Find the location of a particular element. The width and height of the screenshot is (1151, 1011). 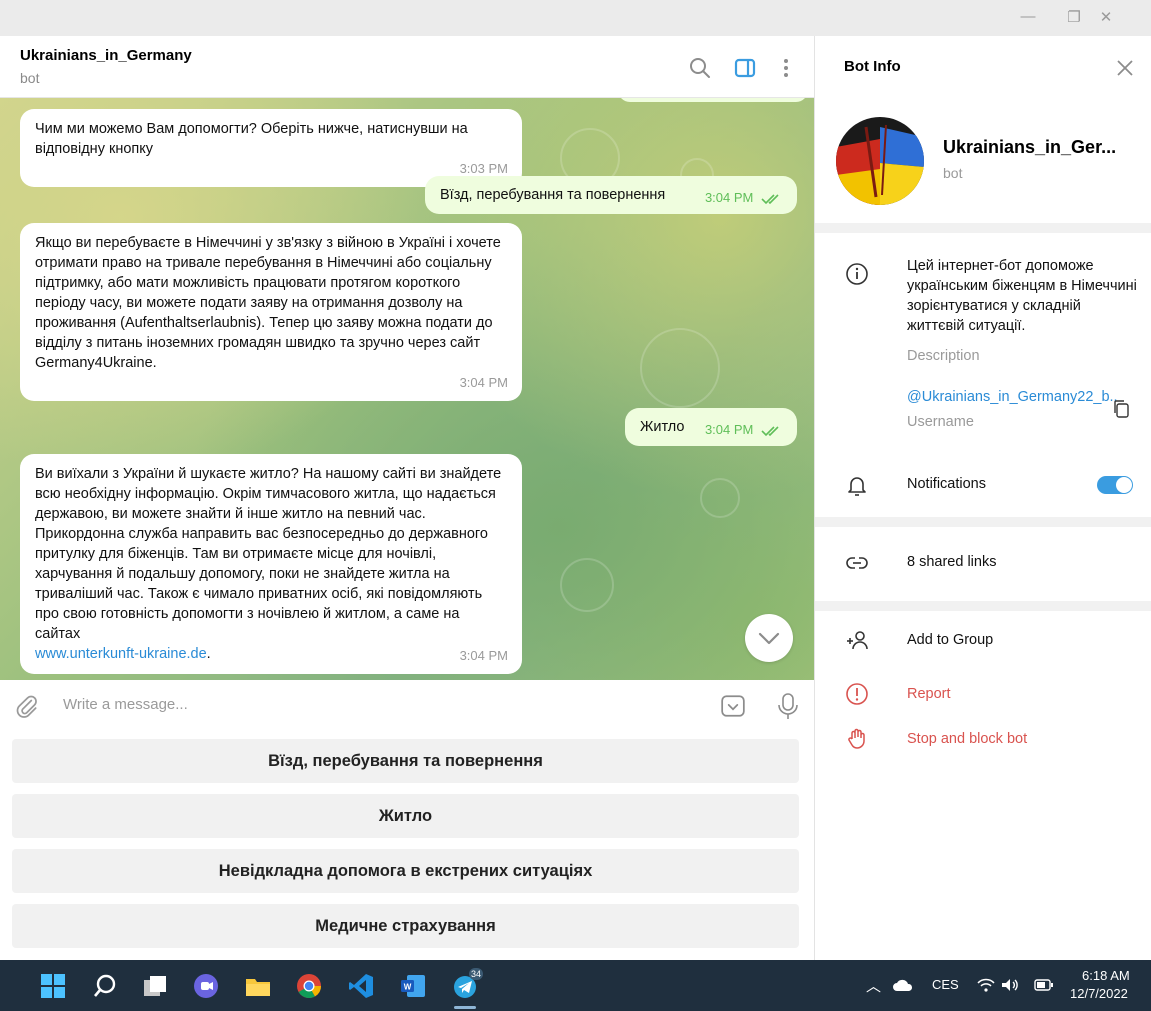

message-link: www.unterkunft-ukraine.de is located at coordinates (121, 654).